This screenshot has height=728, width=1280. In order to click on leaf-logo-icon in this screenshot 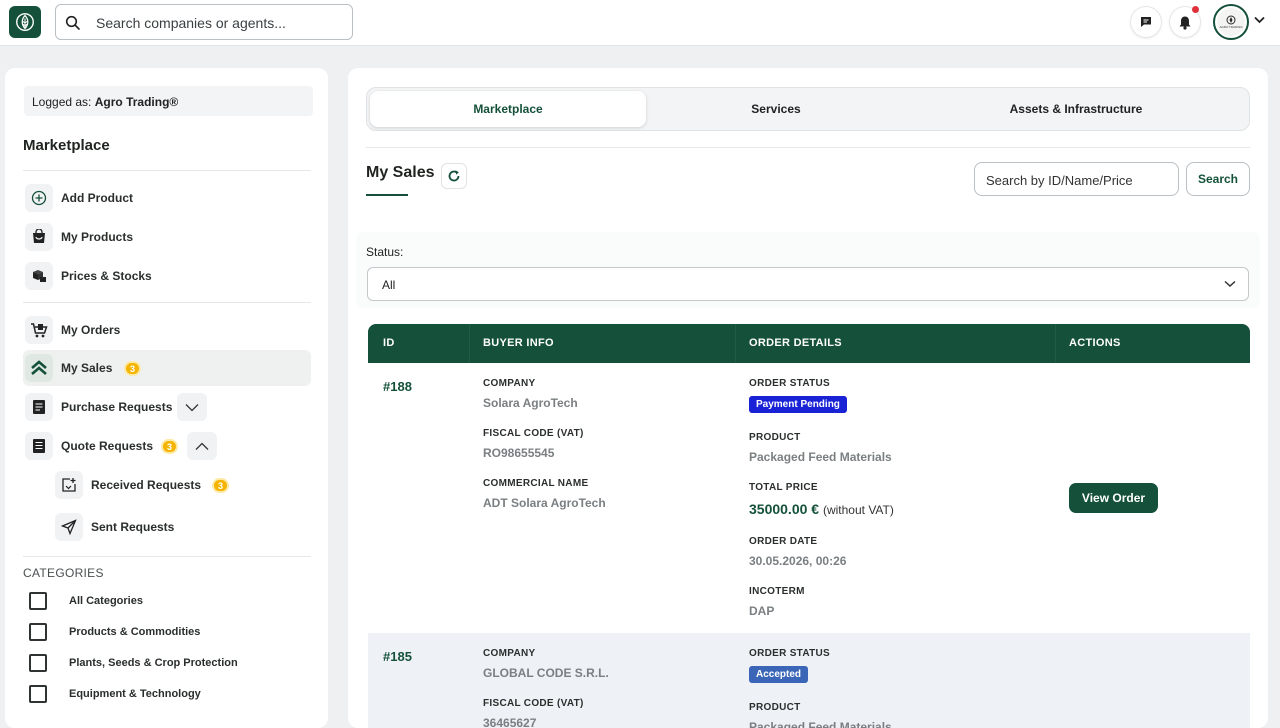, I will do `click(25, 22)`.